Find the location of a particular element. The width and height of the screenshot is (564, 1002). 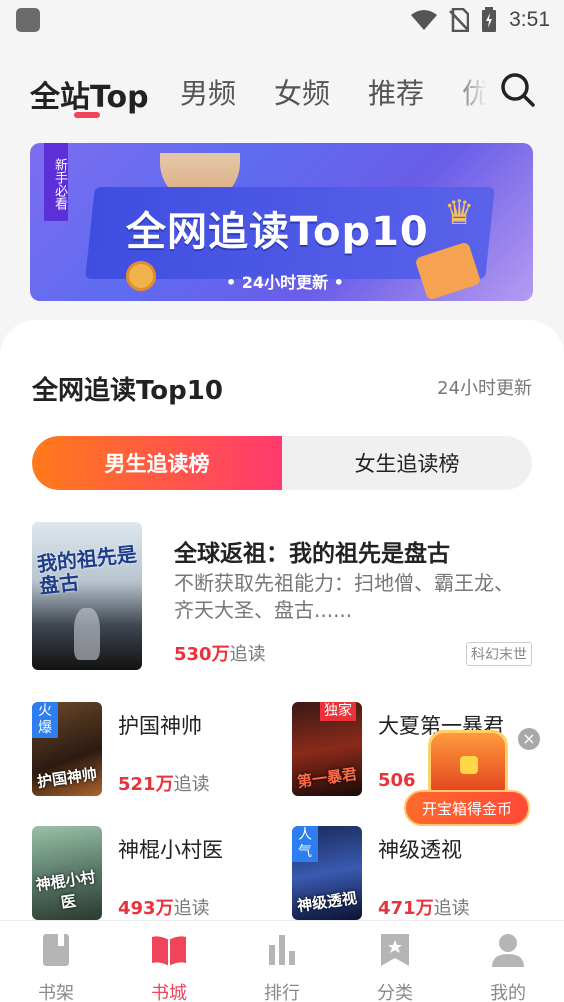

tab-recommend: 推荐 is located at coordinates (396, 92).